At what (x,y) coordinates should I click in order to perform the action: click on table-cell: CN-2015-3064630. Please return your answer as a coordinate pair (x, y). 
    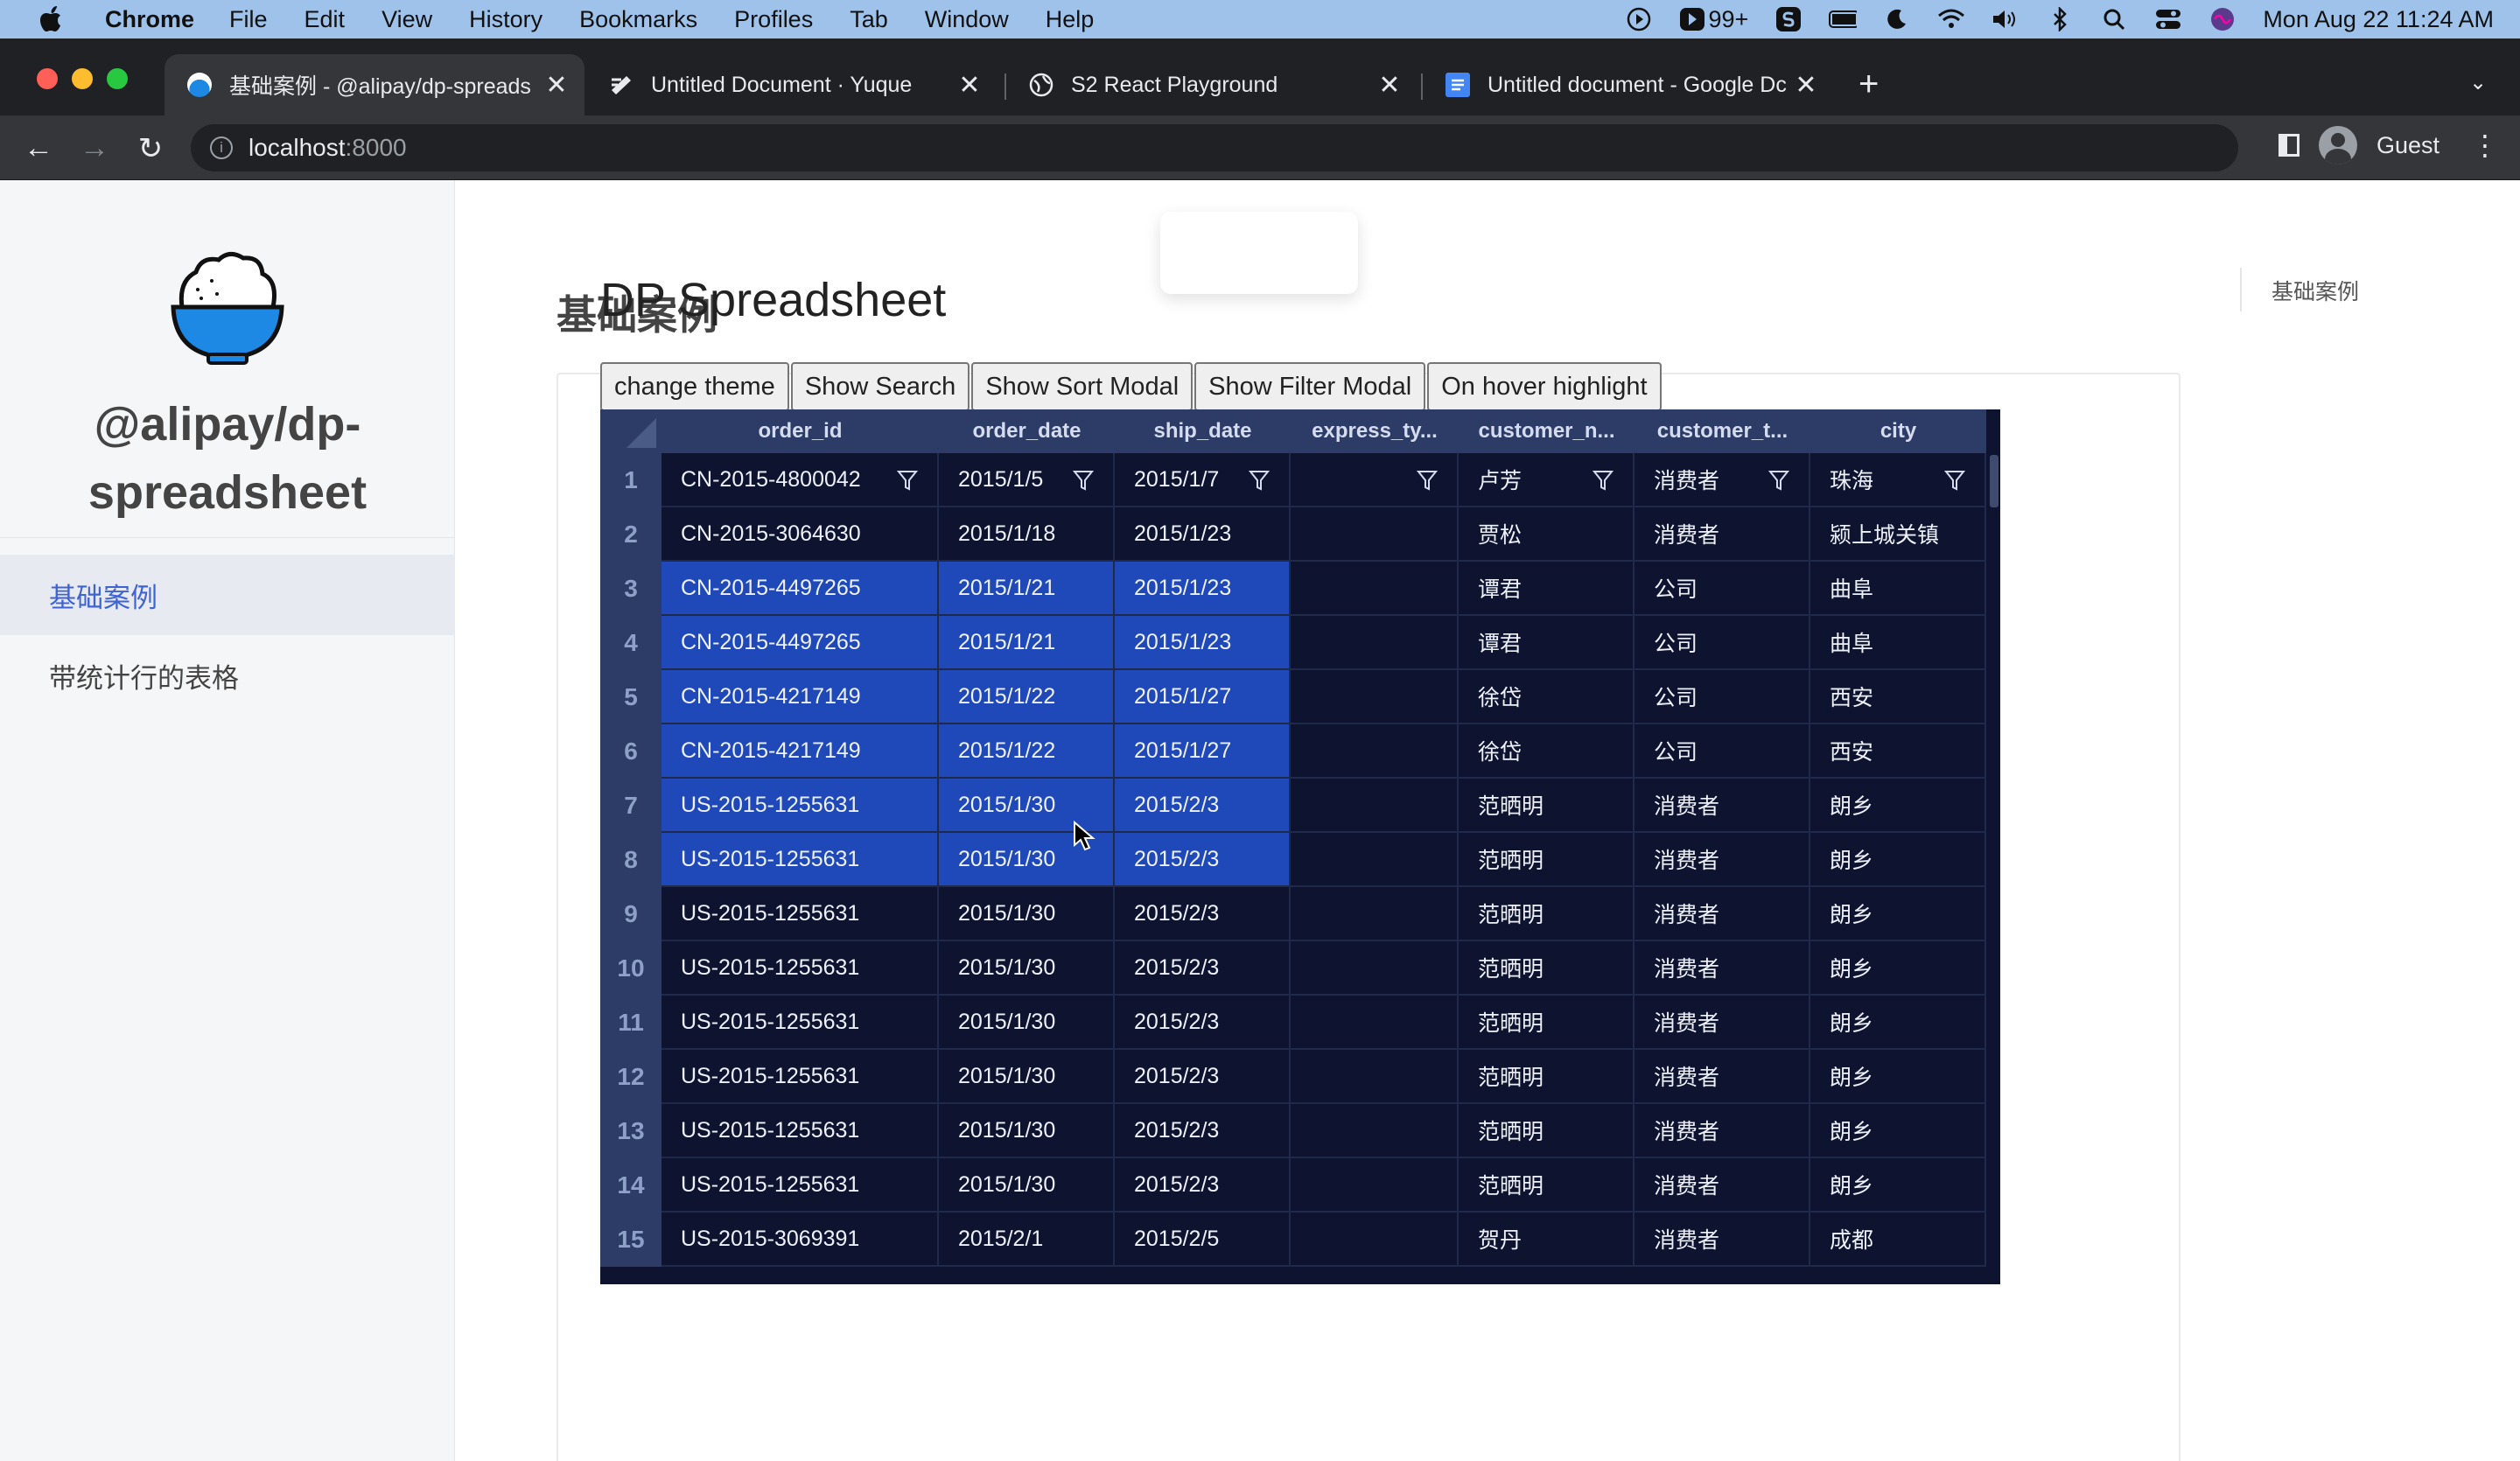
    Looking at the image, I should click on (800, 535).